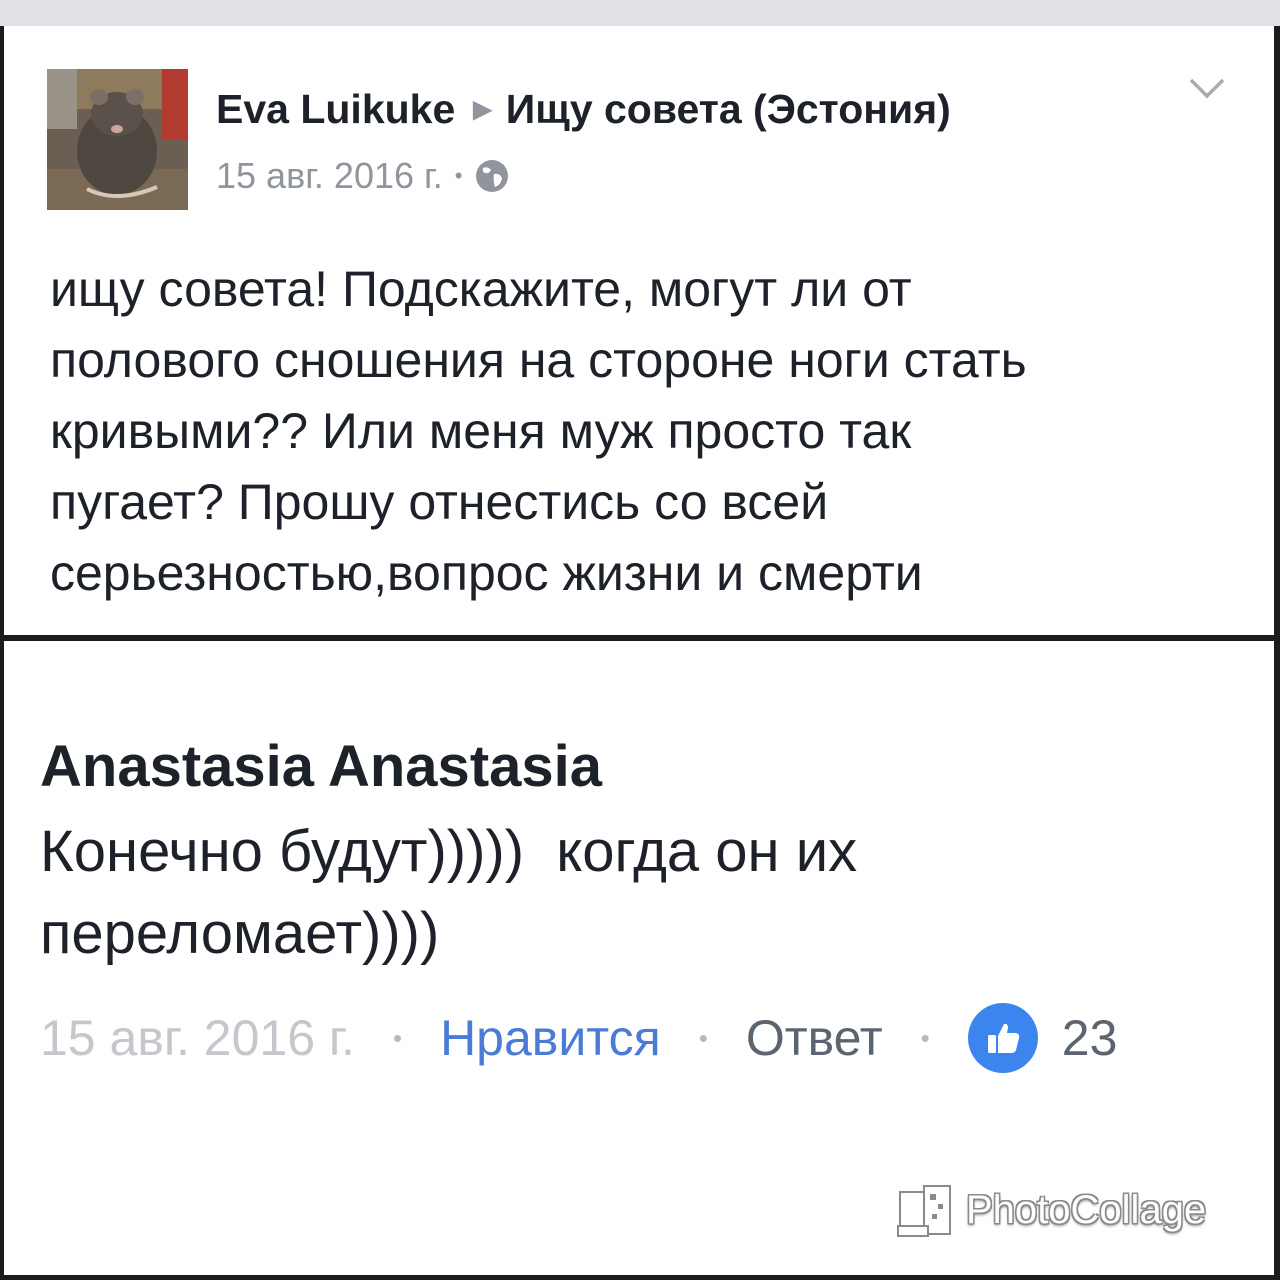 The image size is (1280, 1280). I want to click on author-avatar, so click(117, 139).